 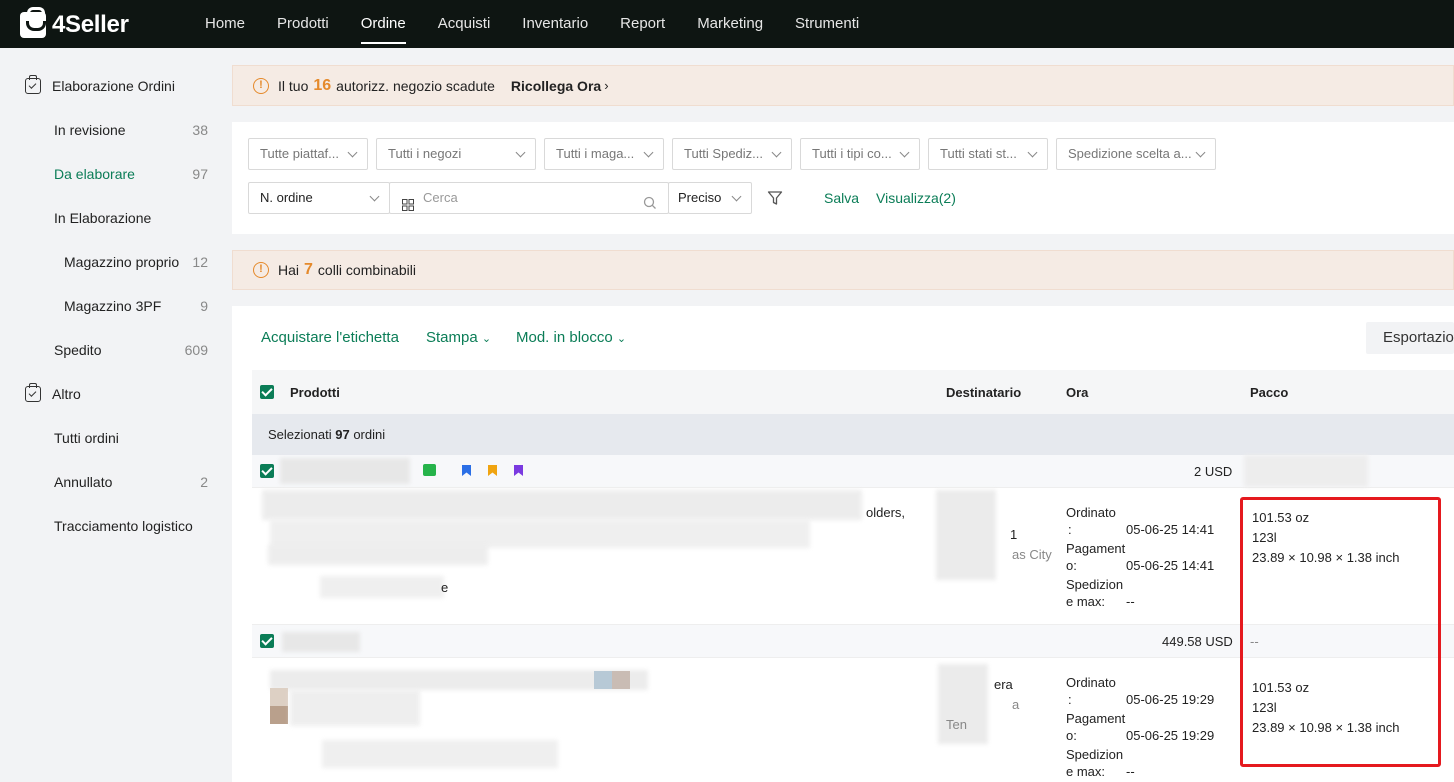 I want to click on sidebar-item-annullato: Annullato 2, so click(x=116, y=482).